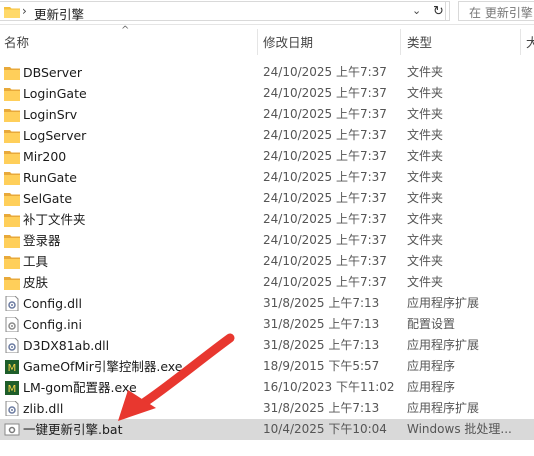  Describe the element at coordinates (52, 72) in the screenshot. I see `file-name: DBServer` at that location.